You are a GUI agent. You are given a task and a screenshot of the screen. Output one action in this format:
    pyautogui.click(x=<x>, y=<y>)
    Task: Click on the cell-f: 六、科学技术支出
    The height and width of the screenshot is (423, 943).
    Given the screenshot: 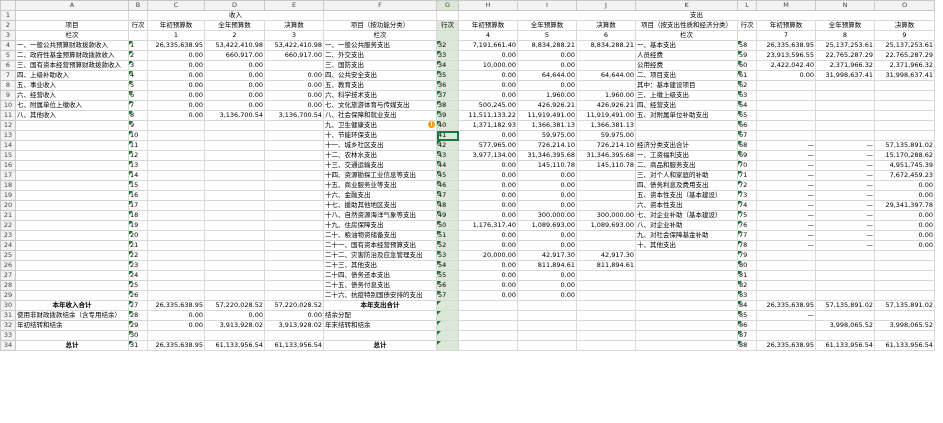 What is the action you would take?
    pyautogui.click(x=380, y=95)
    